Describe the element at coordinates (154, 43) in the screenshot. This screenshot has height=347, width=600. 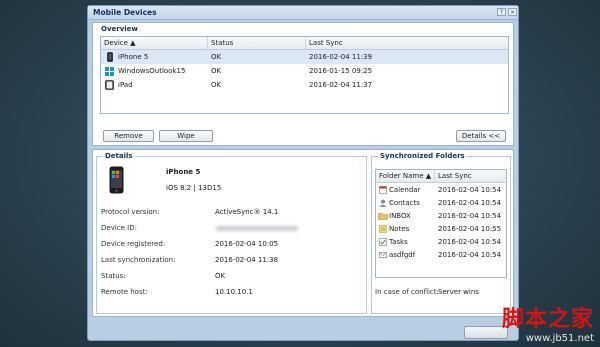
I see `column-device: Device ▲` at that location.